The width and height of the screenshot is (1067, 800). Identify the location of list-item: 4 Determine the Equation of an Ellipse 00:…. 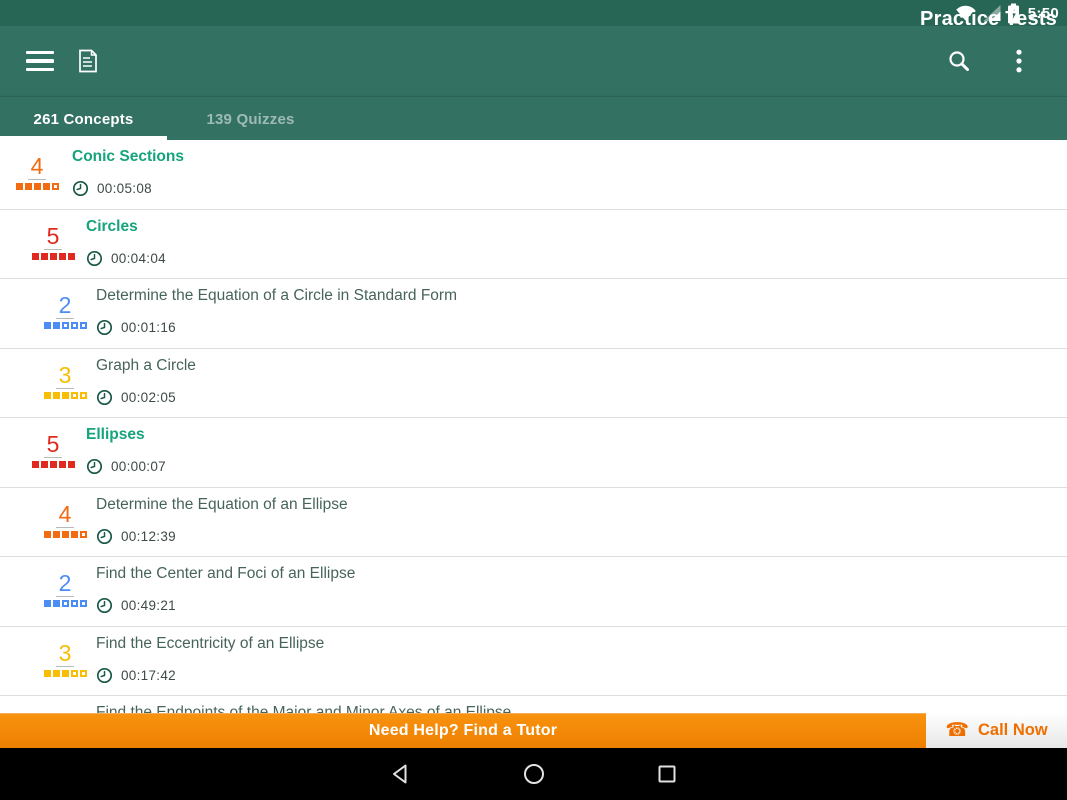
(533, 522).